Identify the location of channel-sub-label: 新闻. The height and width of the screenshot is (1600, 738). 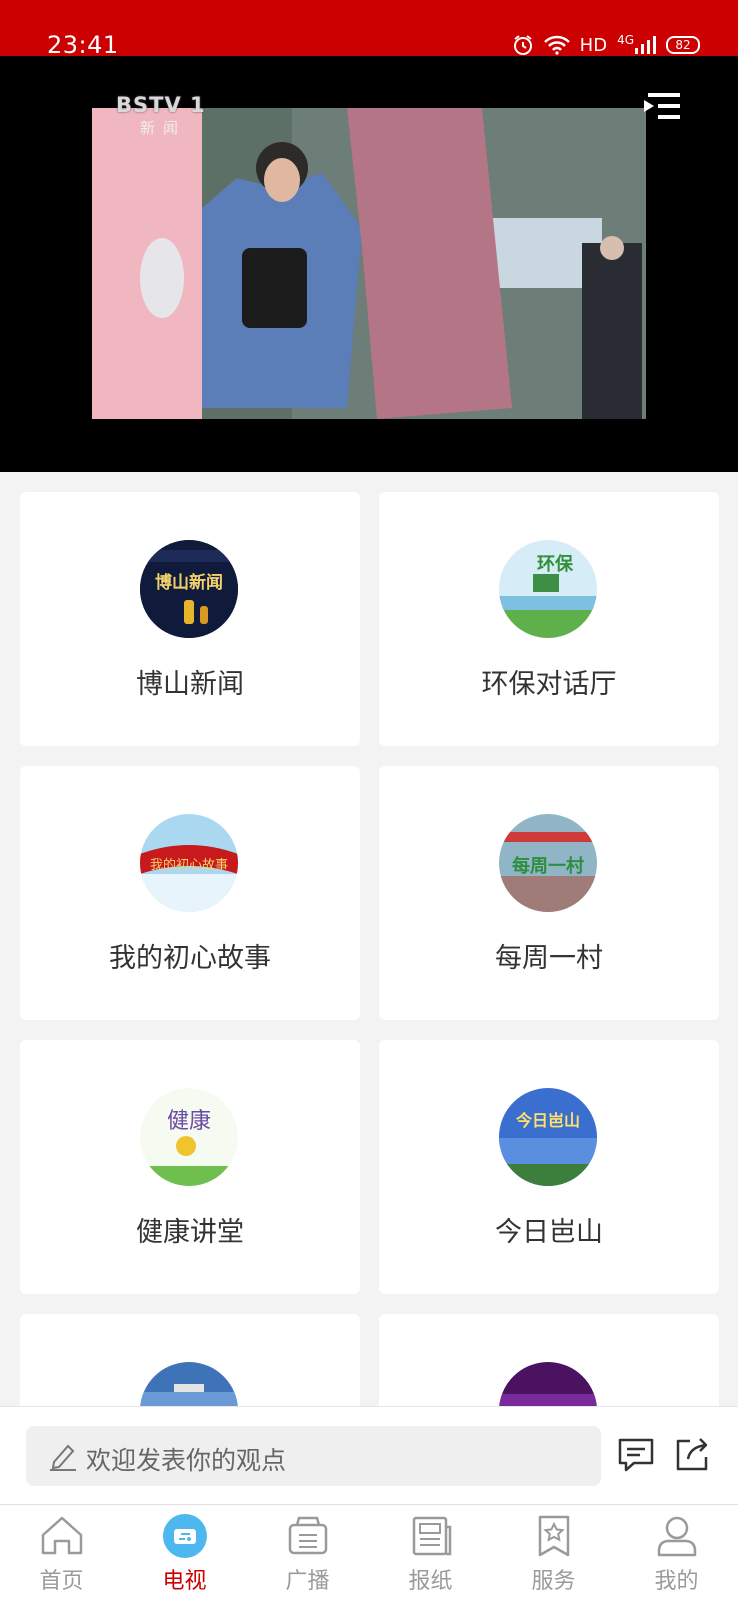
(163, 128).